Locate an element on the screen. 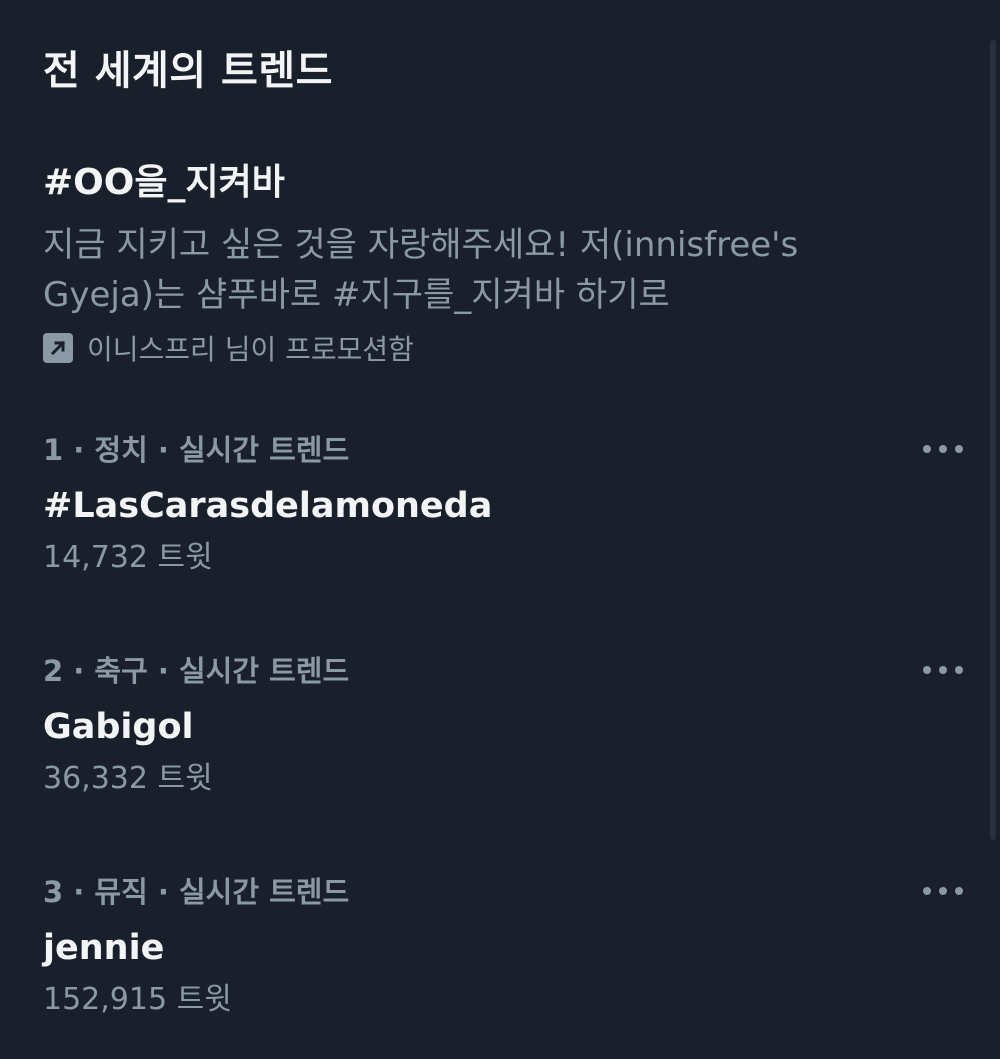 Image resolution: width=1000 pixels, height=1059 pixels. trend-name: Gabigol is located at coordinates (503, 727).